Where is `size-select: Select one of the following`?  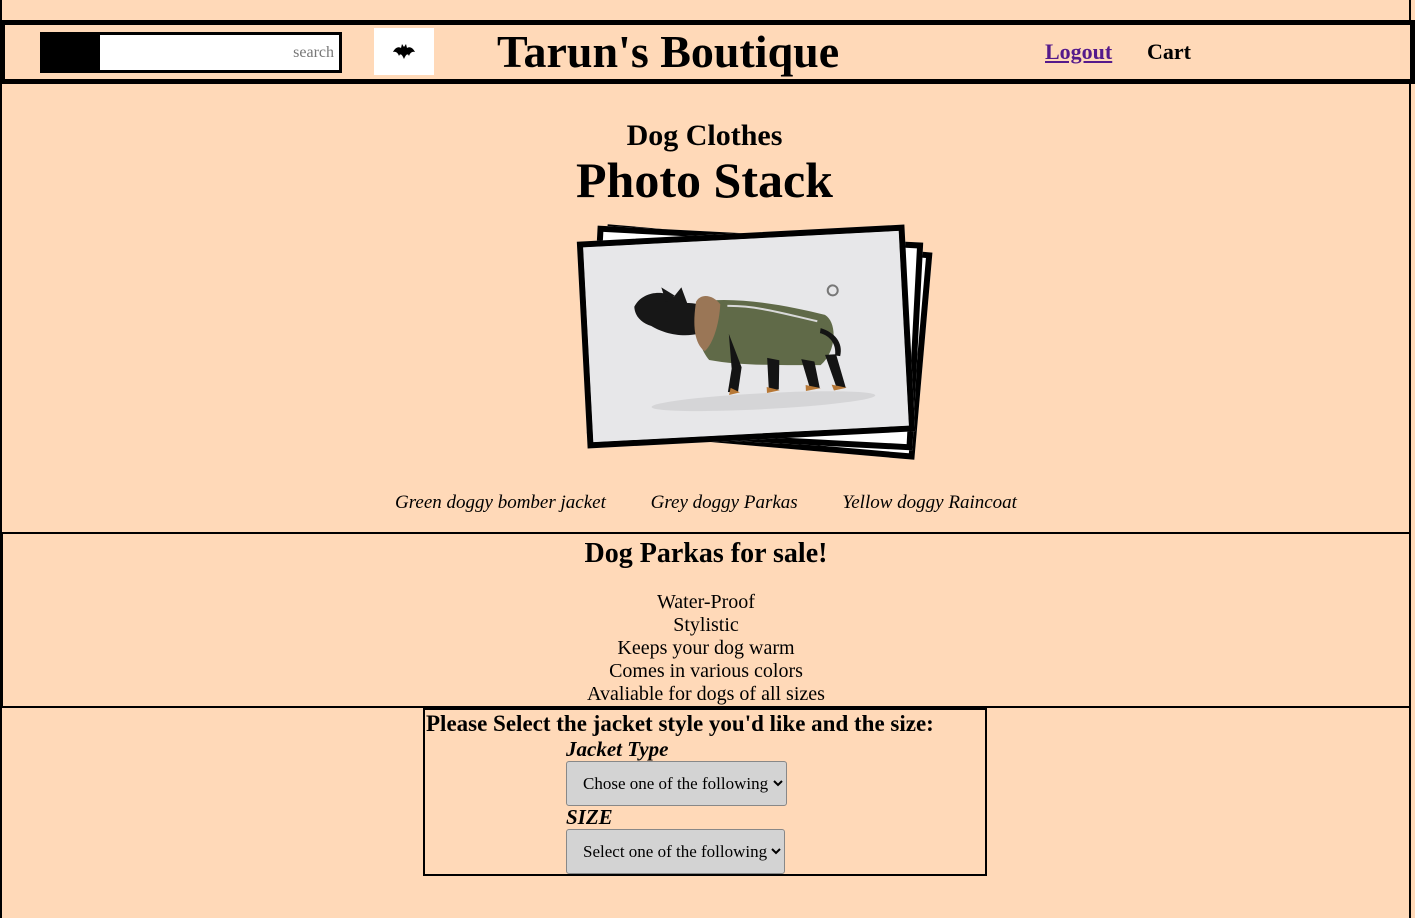
size-select: Select one of the following is located at coordinates (675, 851).